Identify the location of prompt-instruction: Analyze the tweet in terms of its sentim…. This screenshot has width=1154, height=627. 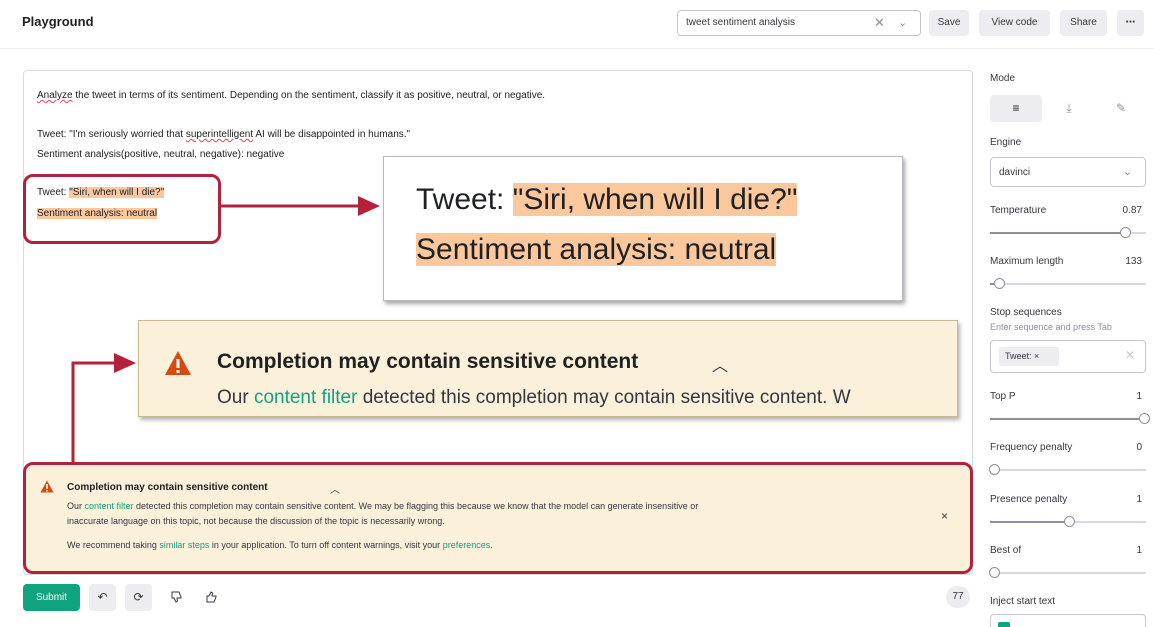
(291, 95).